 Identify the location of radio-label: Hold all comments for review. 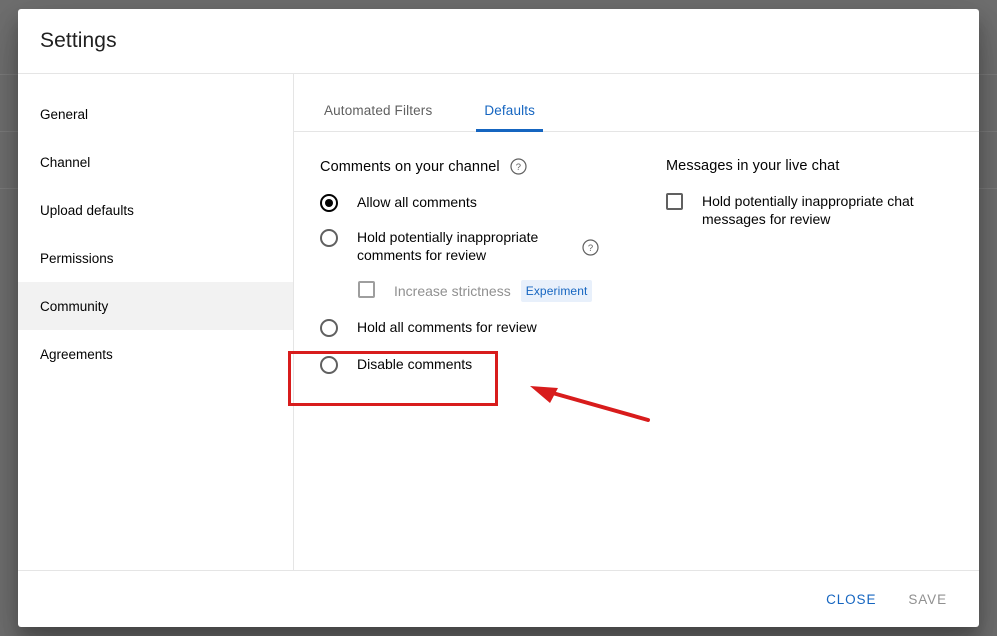
(447, 327).